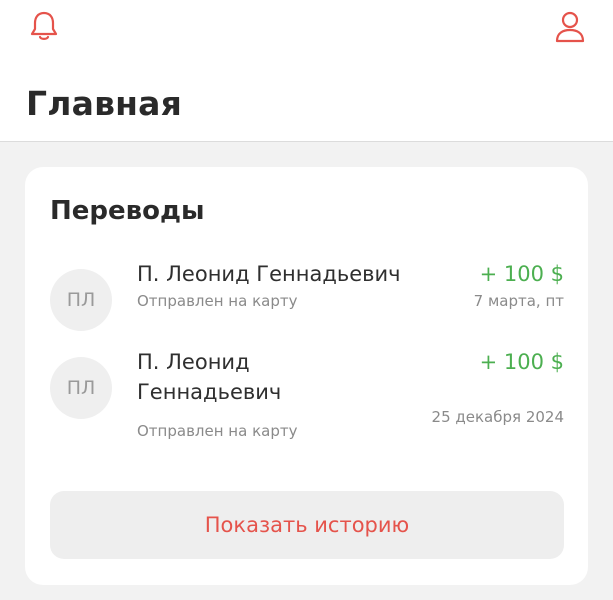  Describe the element at coordinates (518, 301) in the screenshot. I see `transfer-date: 7 марта, пт` at that location.